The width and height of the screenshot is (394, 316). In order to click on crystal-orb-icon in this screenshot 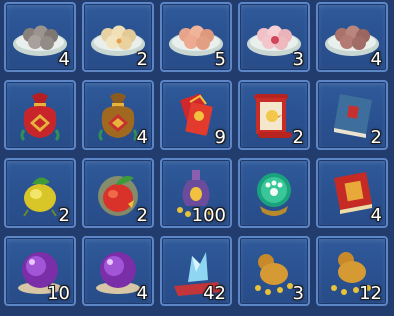, I will do `click(274, 194)`.